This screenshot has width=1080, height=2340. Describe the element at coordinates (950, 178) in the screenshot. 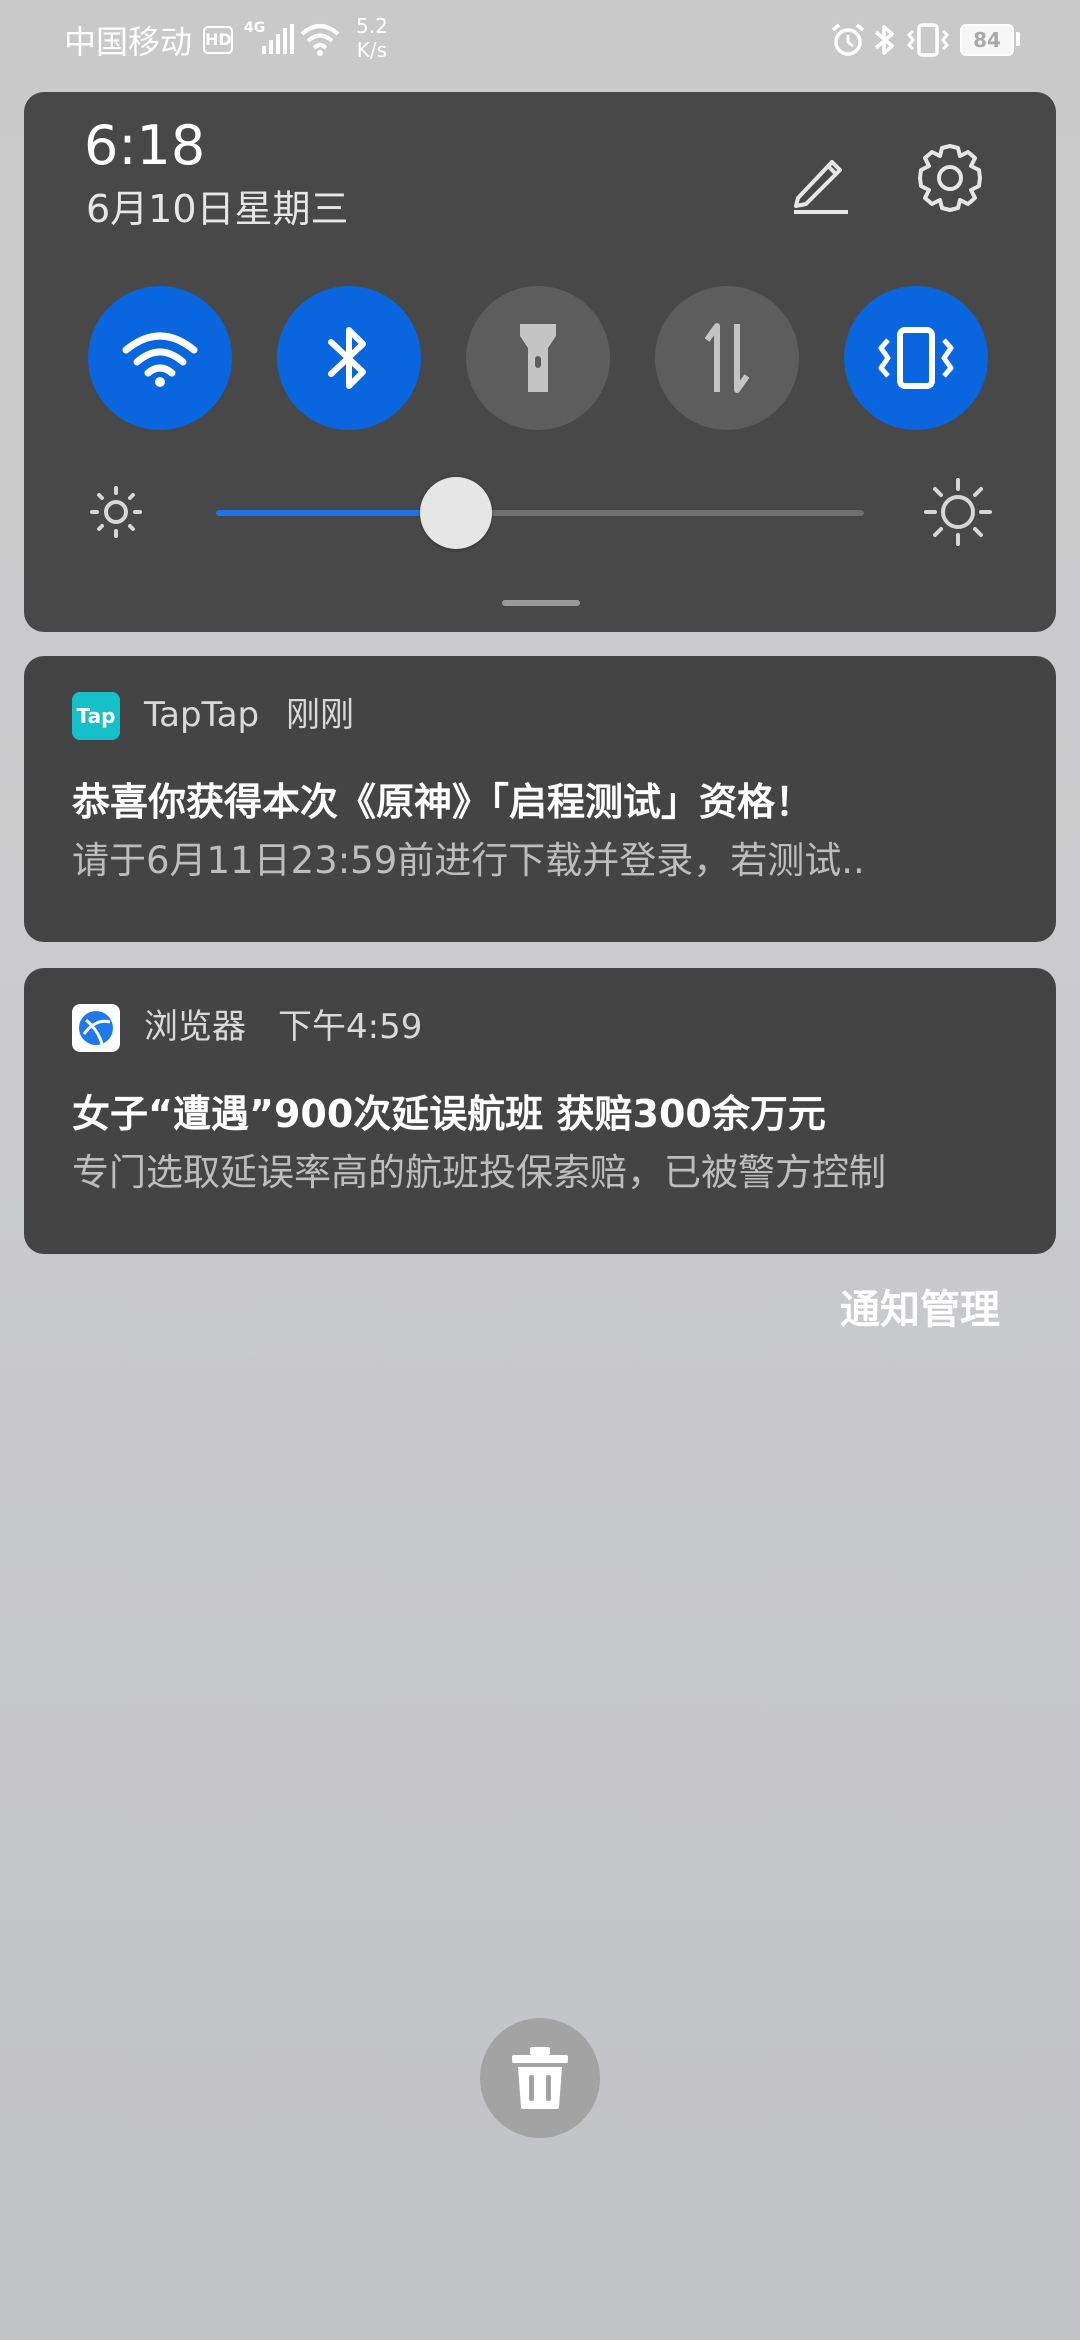

I see `gear-icon` at that location.